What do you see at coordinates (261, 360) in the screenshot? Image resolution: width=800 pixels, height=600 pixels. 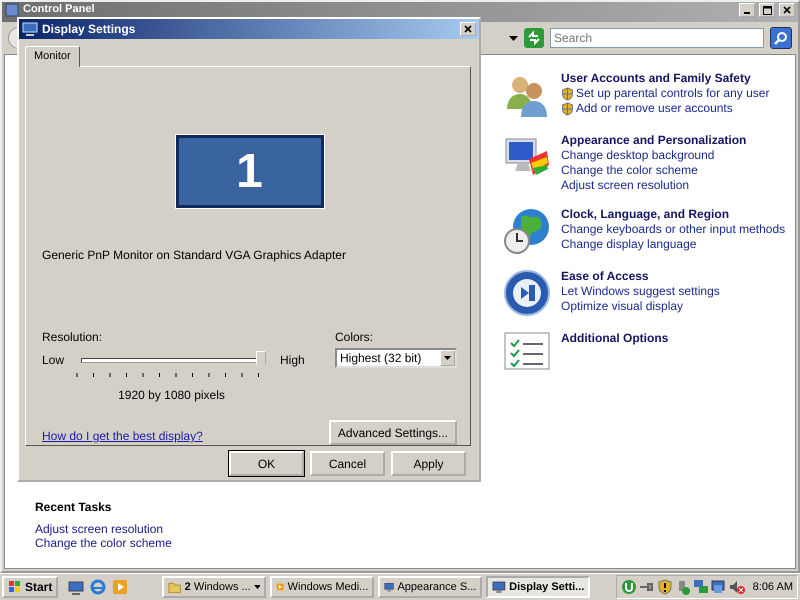 I see `slider-thumb` at bounding box center [261, 360].